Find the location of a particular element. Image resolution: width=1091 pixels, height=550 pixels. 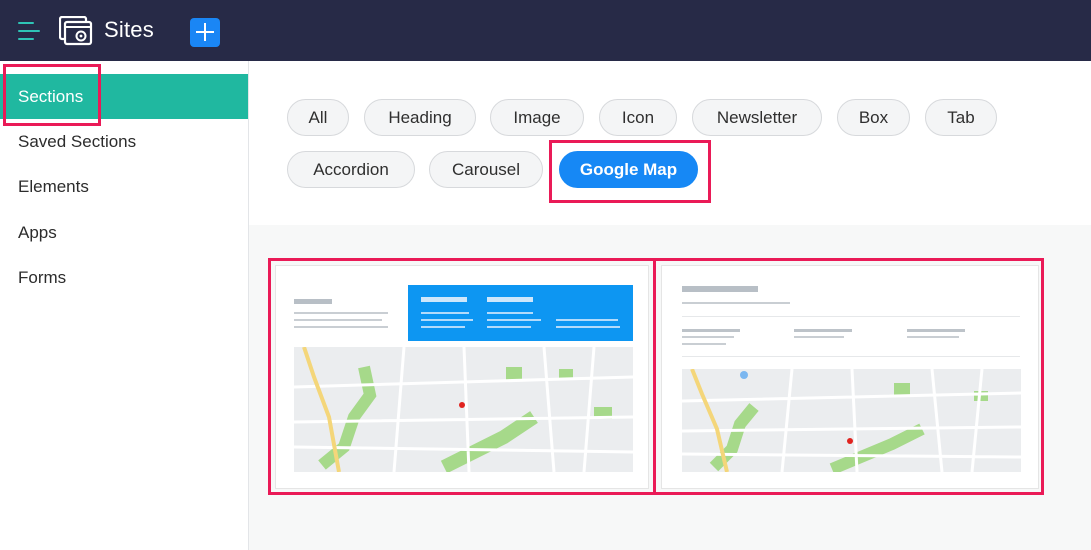

filter-chip-heading: Heading is located at coordinates (420, 117).